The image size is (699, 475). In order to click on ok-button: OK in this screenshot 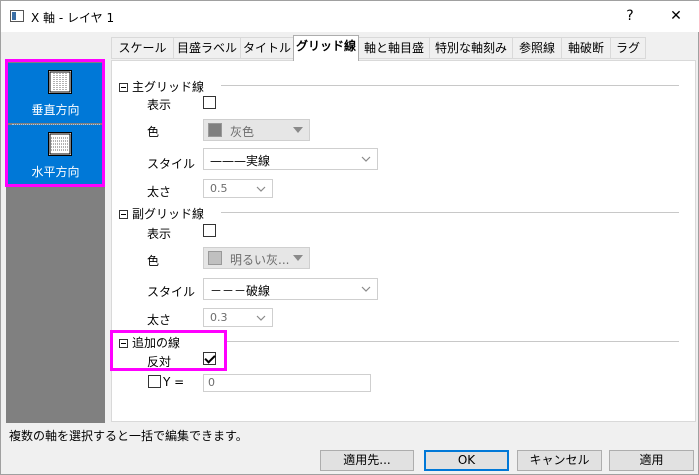, I will do `click(466, 460)`.